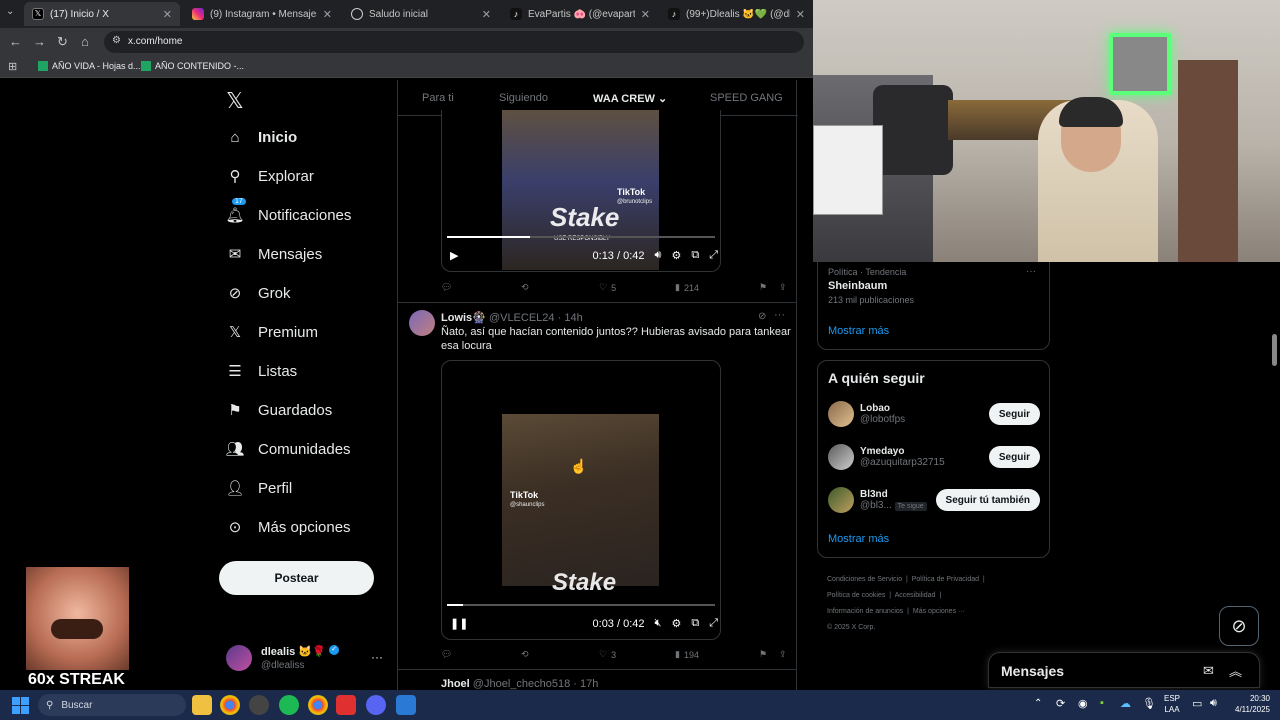 Image resolution: width=1280 pixels, height=720 pixels. What do you see at coordinates (288, 527) in the screenshot?
I see `sidebar-item-mas-opciones: ⊙ Más opciones` at bounding box center [288, 527].